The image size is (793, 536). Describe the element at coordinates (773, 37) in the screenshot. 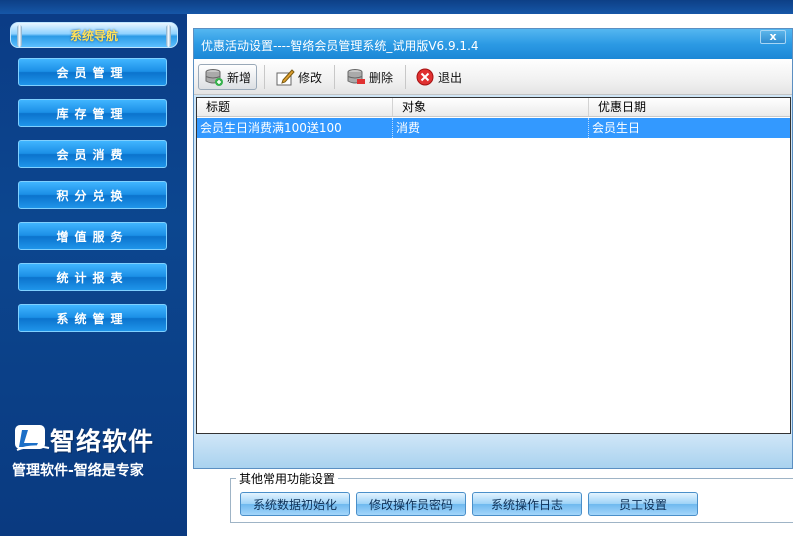

I see `close-button: x` at that location.